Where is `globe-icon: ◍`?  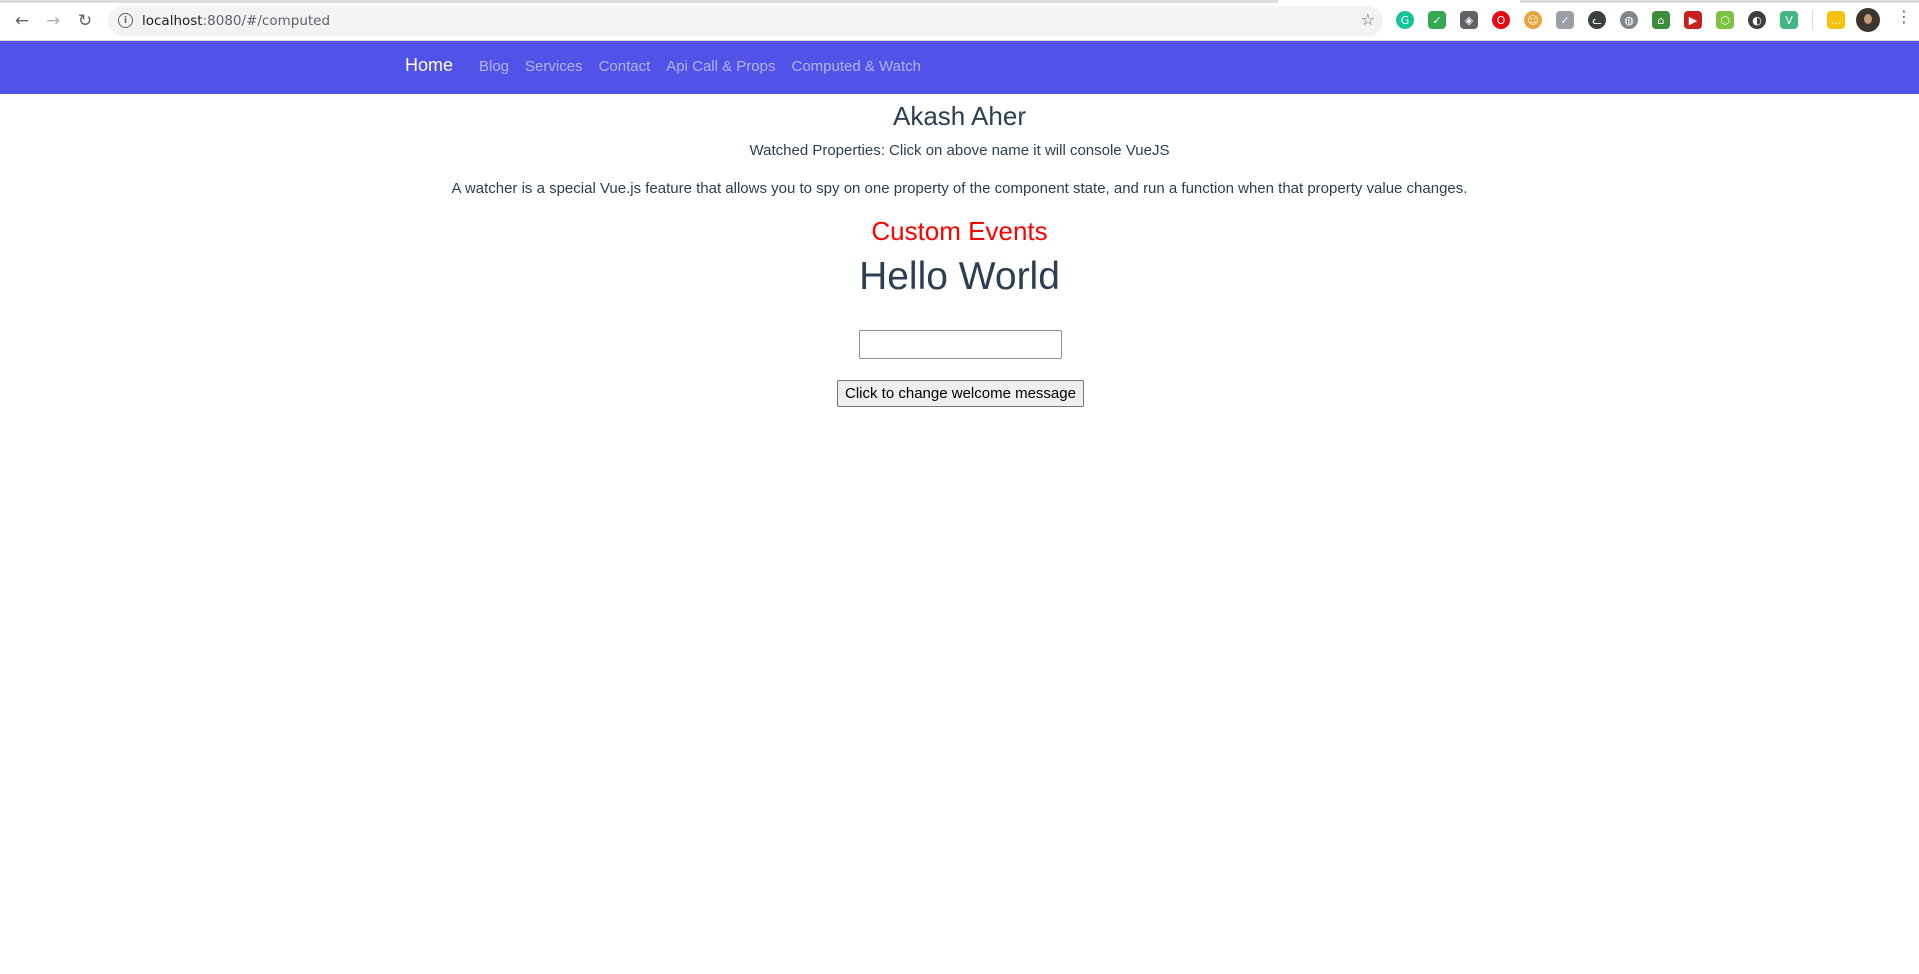 globe-icon: ◍ is located at coordinates (1629, 20).